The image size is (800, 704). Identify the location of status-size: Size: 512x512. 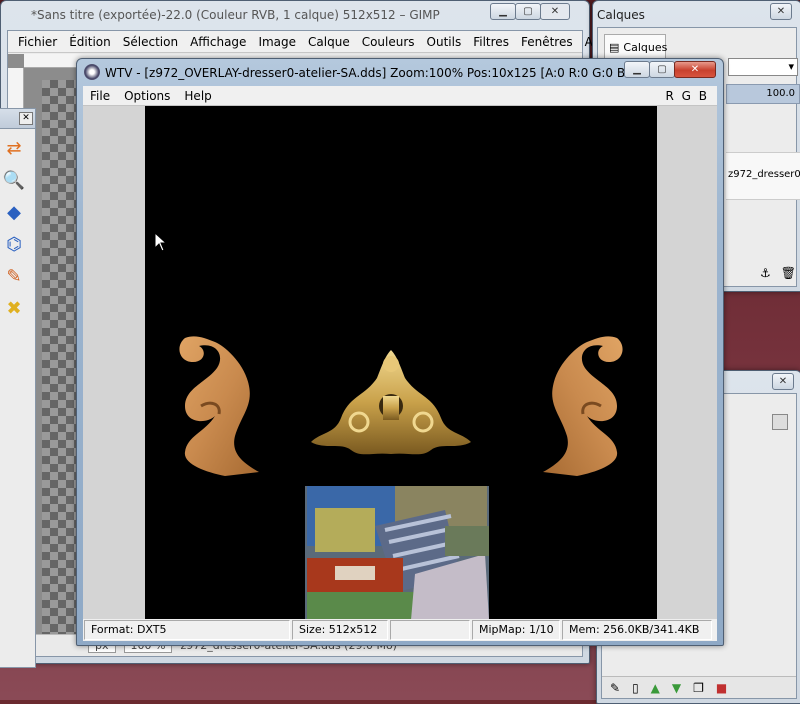
(340, 630).